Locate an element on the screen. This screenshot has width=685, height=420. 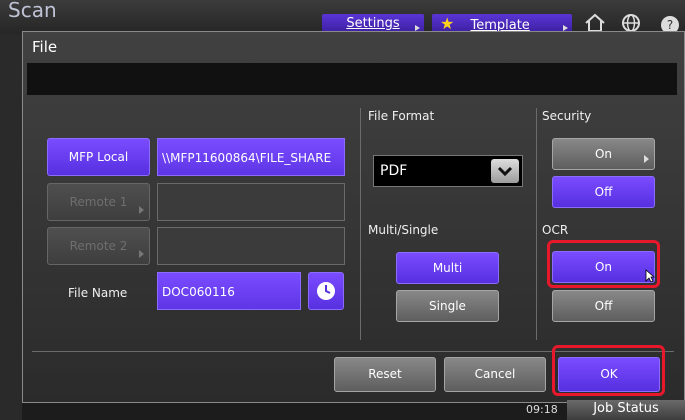
file-format-value: PDF is located at coordinates (394, 171).